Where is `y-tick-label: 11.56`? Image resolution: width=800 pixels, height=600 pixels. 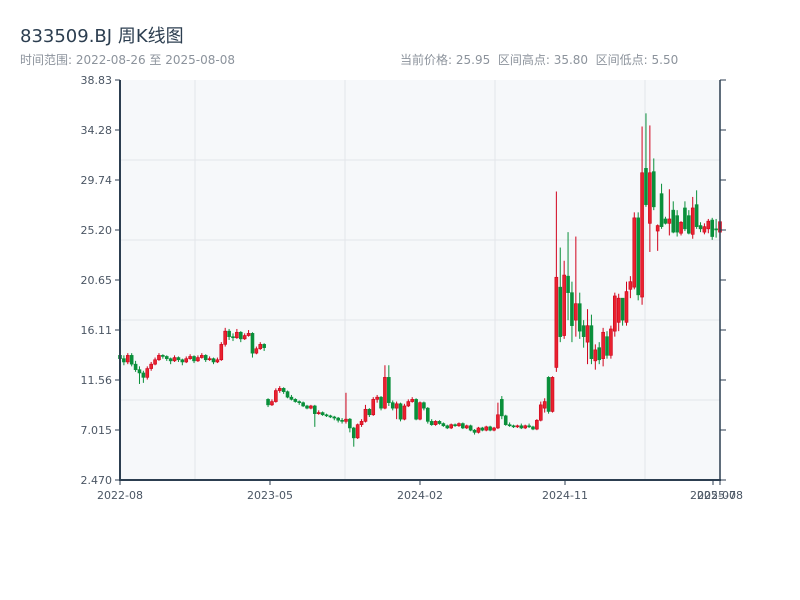
y-tick-label: 11.56 is located at coordinates (97, 380).